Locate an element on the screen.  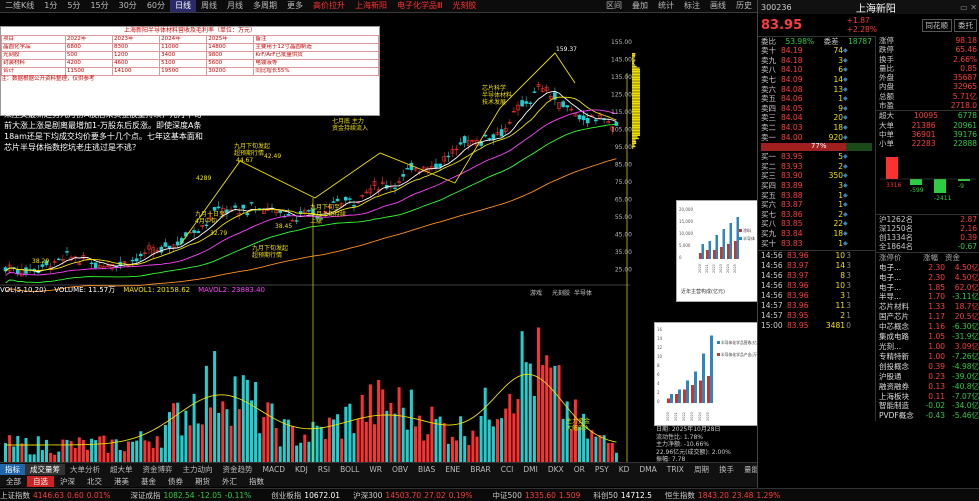
indicator-tab-17: DMI is located at coordinates (530, 469).